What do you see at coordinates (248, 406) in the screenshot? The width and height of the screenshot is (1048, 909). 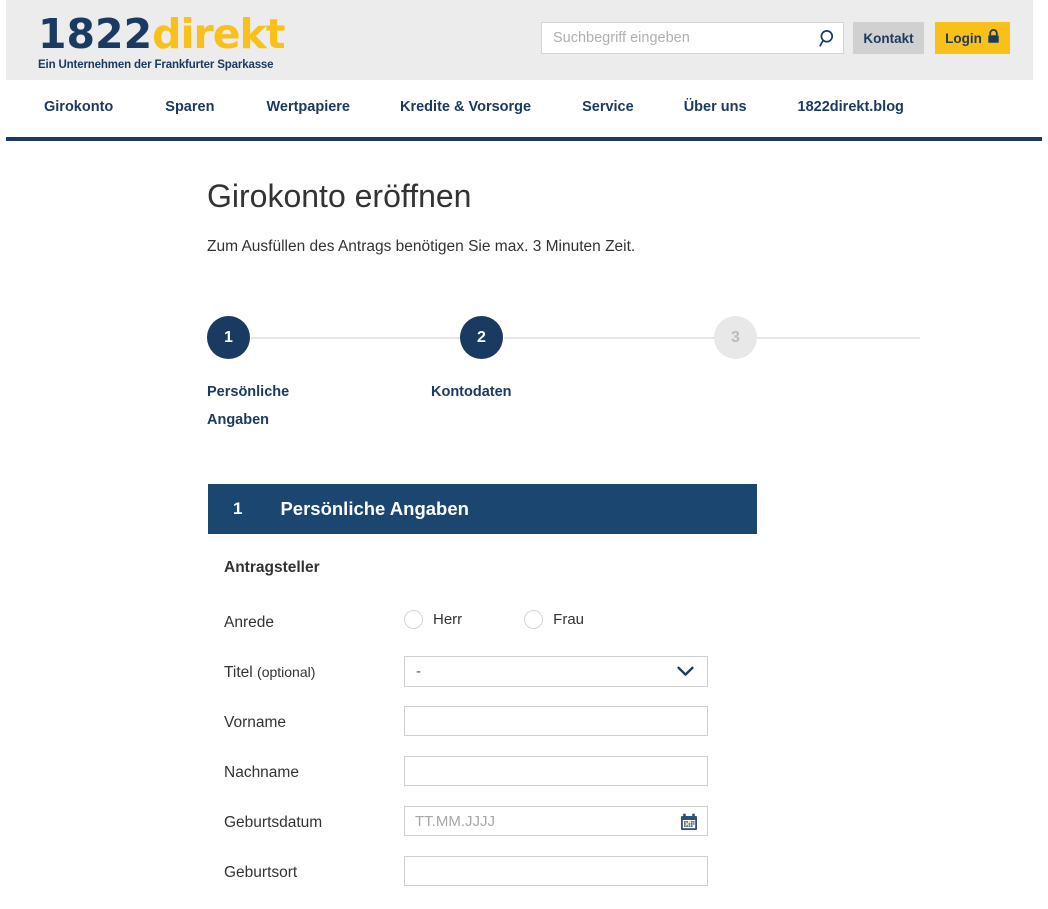 I see `stepper-label-1: Persönliche Angaben` at bounding box center [248, 406].